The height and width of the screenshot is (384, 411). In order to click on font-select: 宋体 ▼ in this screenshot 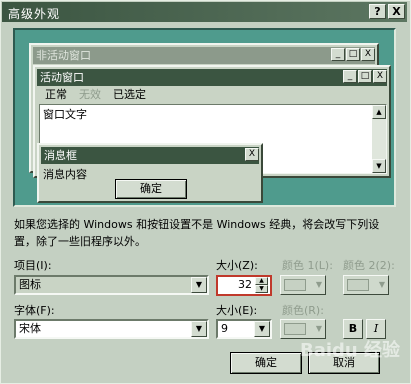, I will do `click(111, 329)`.